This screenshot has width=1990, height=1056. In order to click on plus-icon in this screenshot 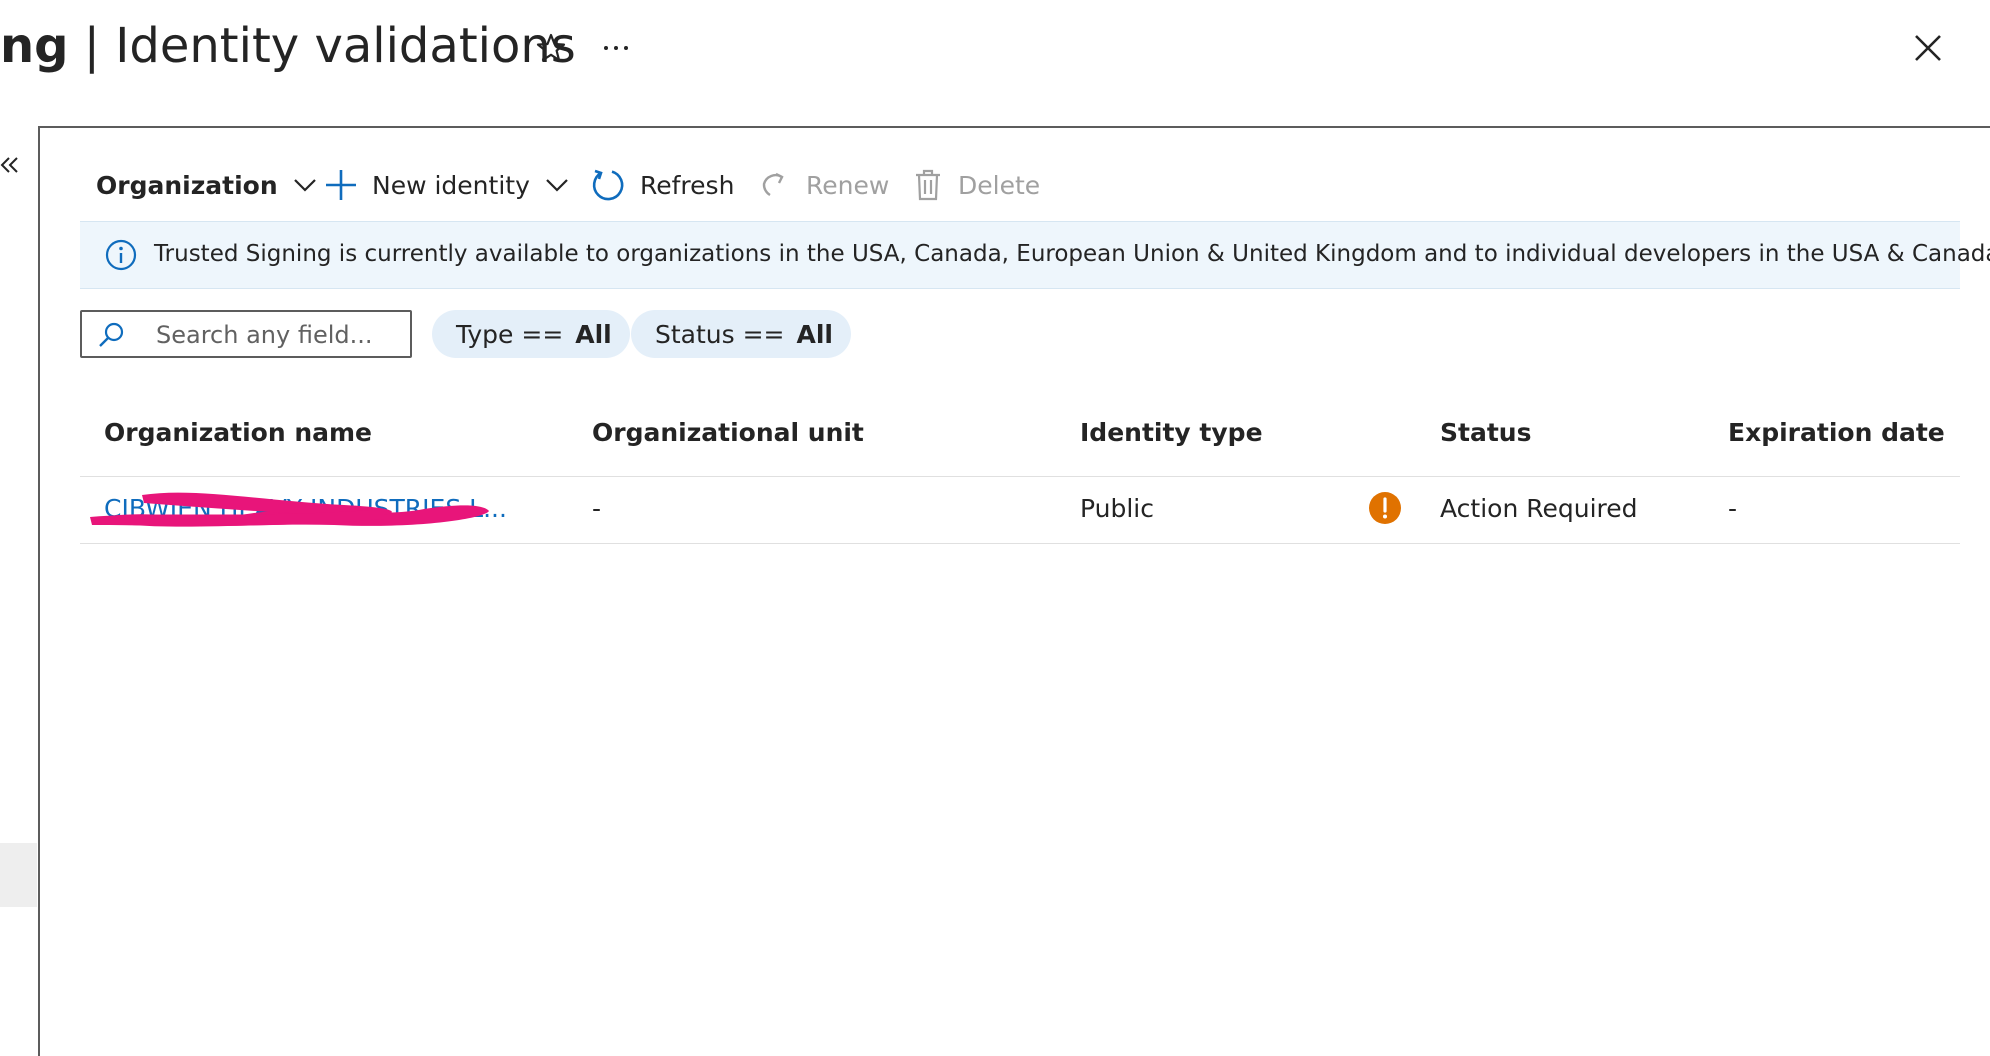, I will do `click(341, 185)`.